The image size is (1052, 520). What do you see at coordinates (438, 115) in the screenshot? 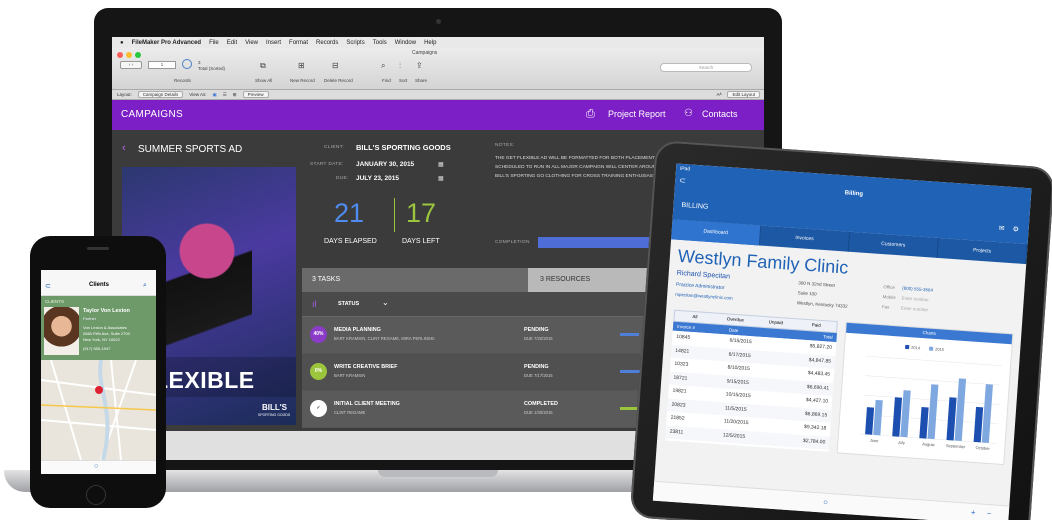
I see `app-header: CAMPAIGNS ⎙ Project Report ⚇ Contacts` at bounding box center [438, 115].